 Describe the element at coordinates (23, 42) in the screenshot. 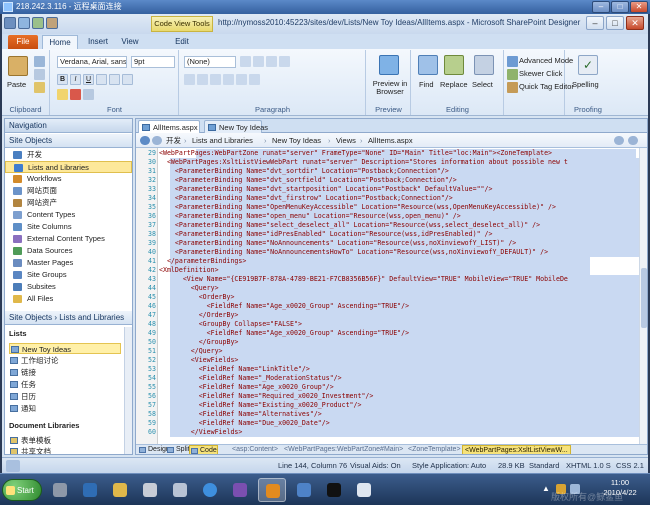

I see `tab-file: File` at that location.